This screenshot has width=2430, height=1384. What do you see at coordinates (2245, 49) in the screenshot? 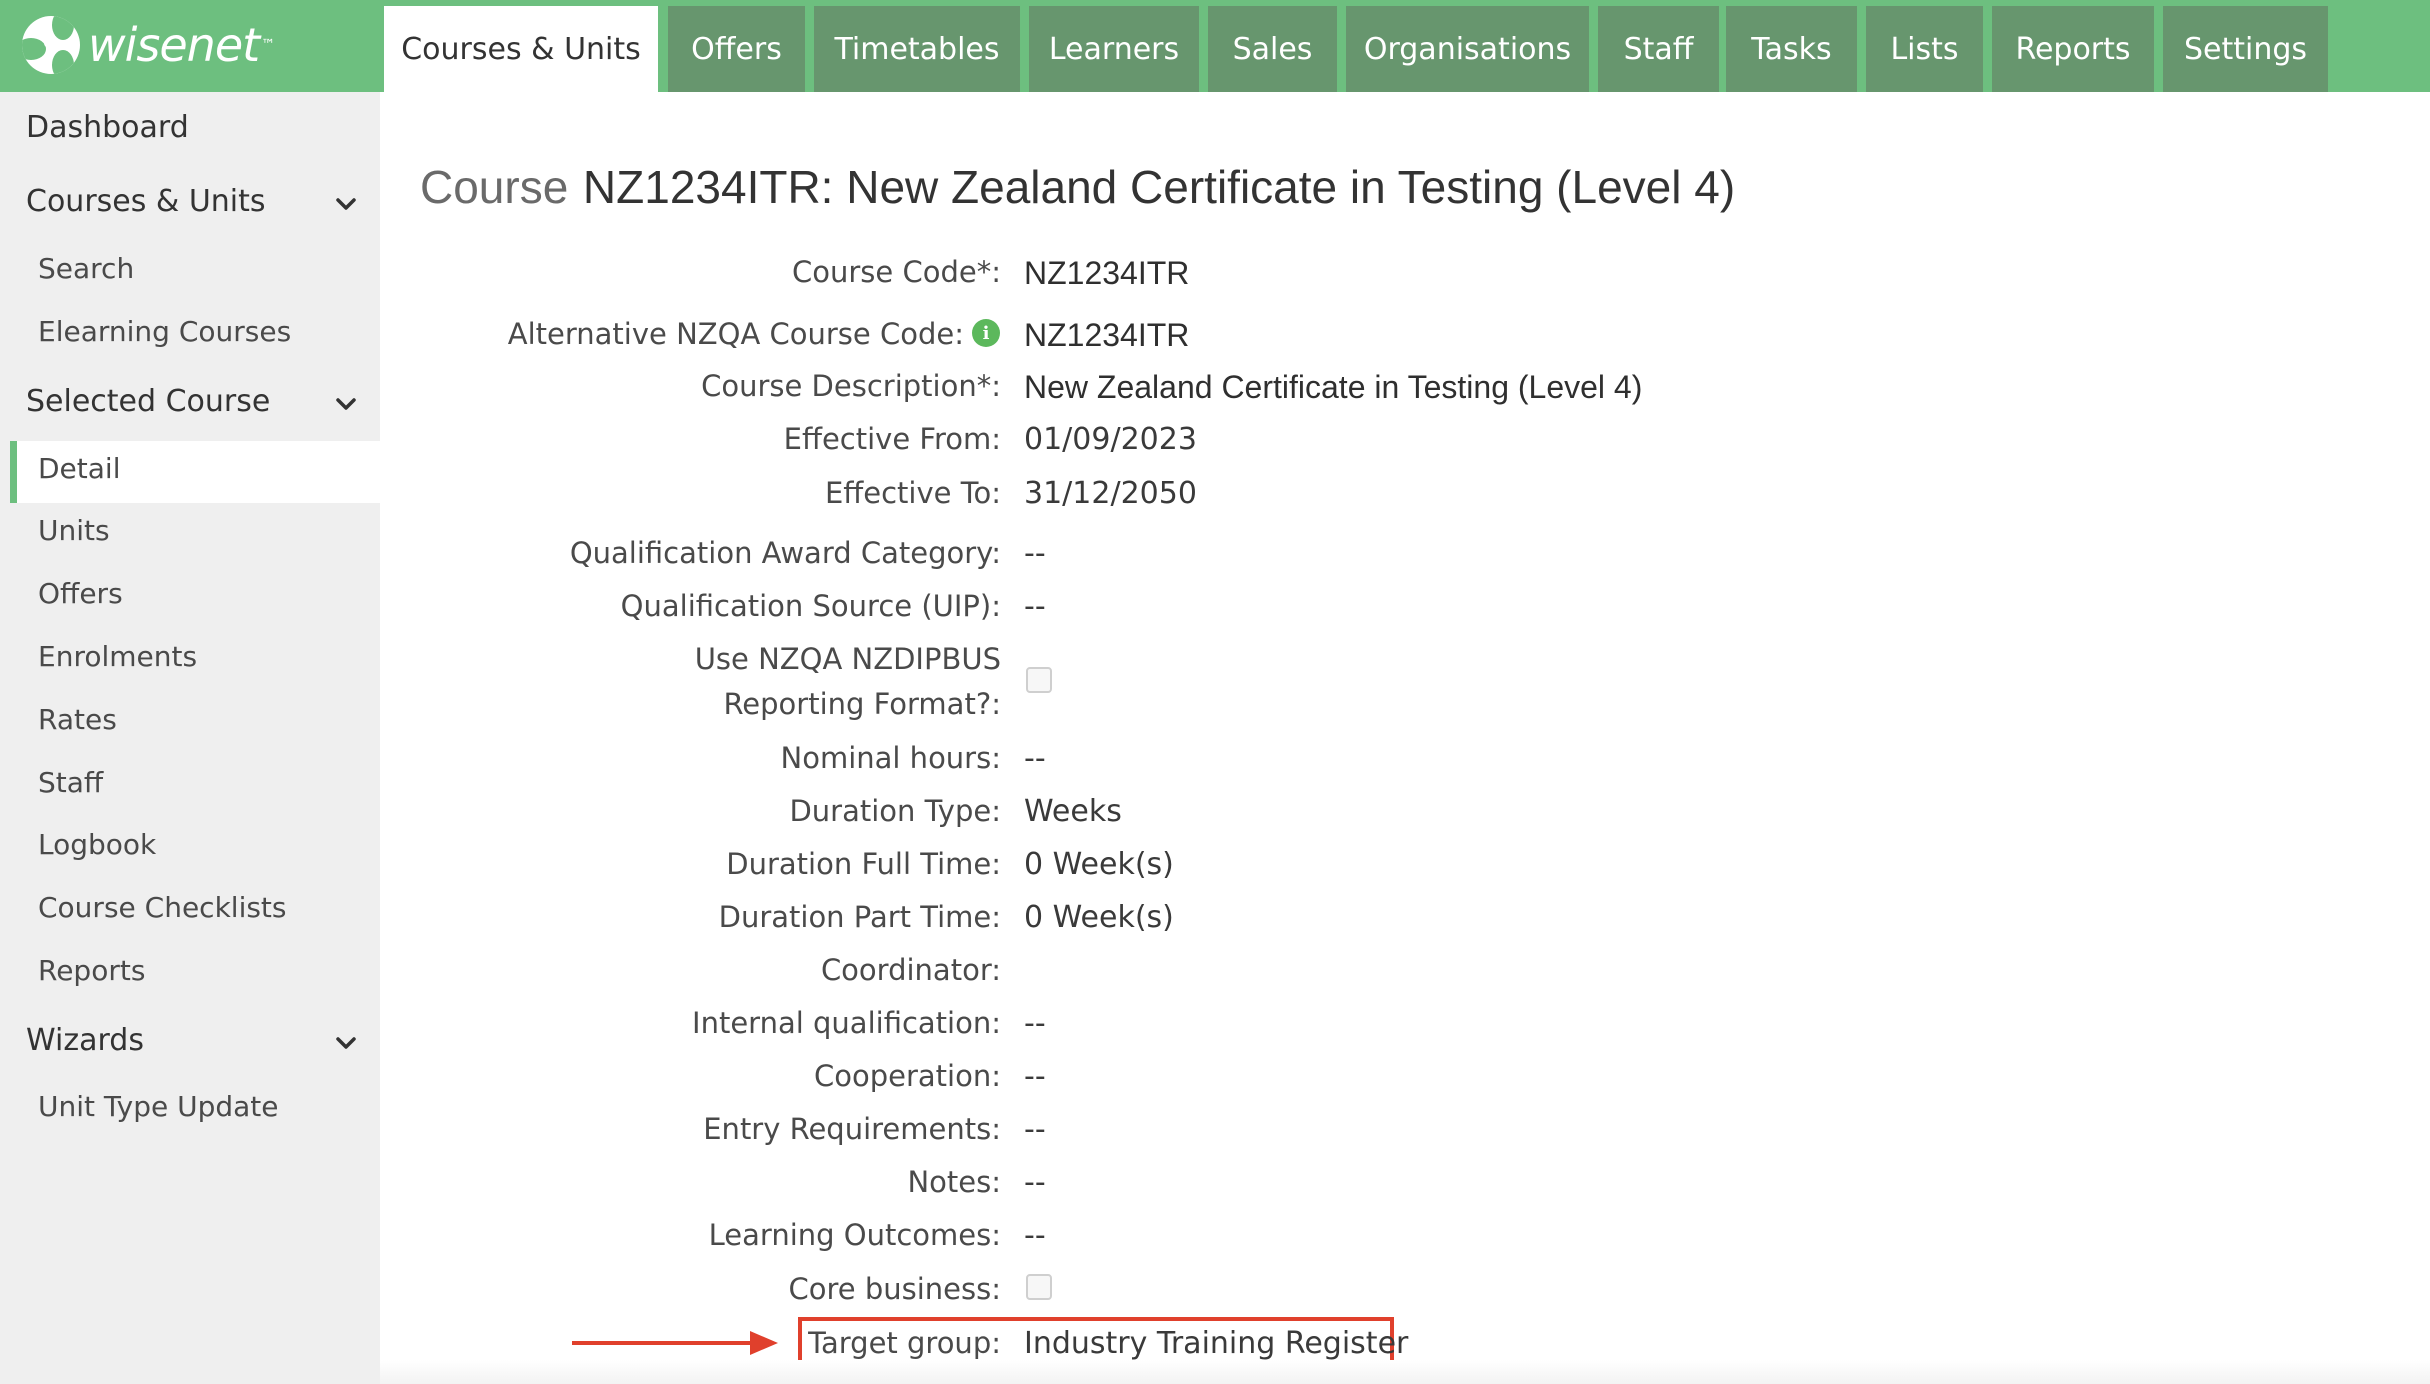
I see `tab-settings: Settings` at bounding box center [2245, 49].